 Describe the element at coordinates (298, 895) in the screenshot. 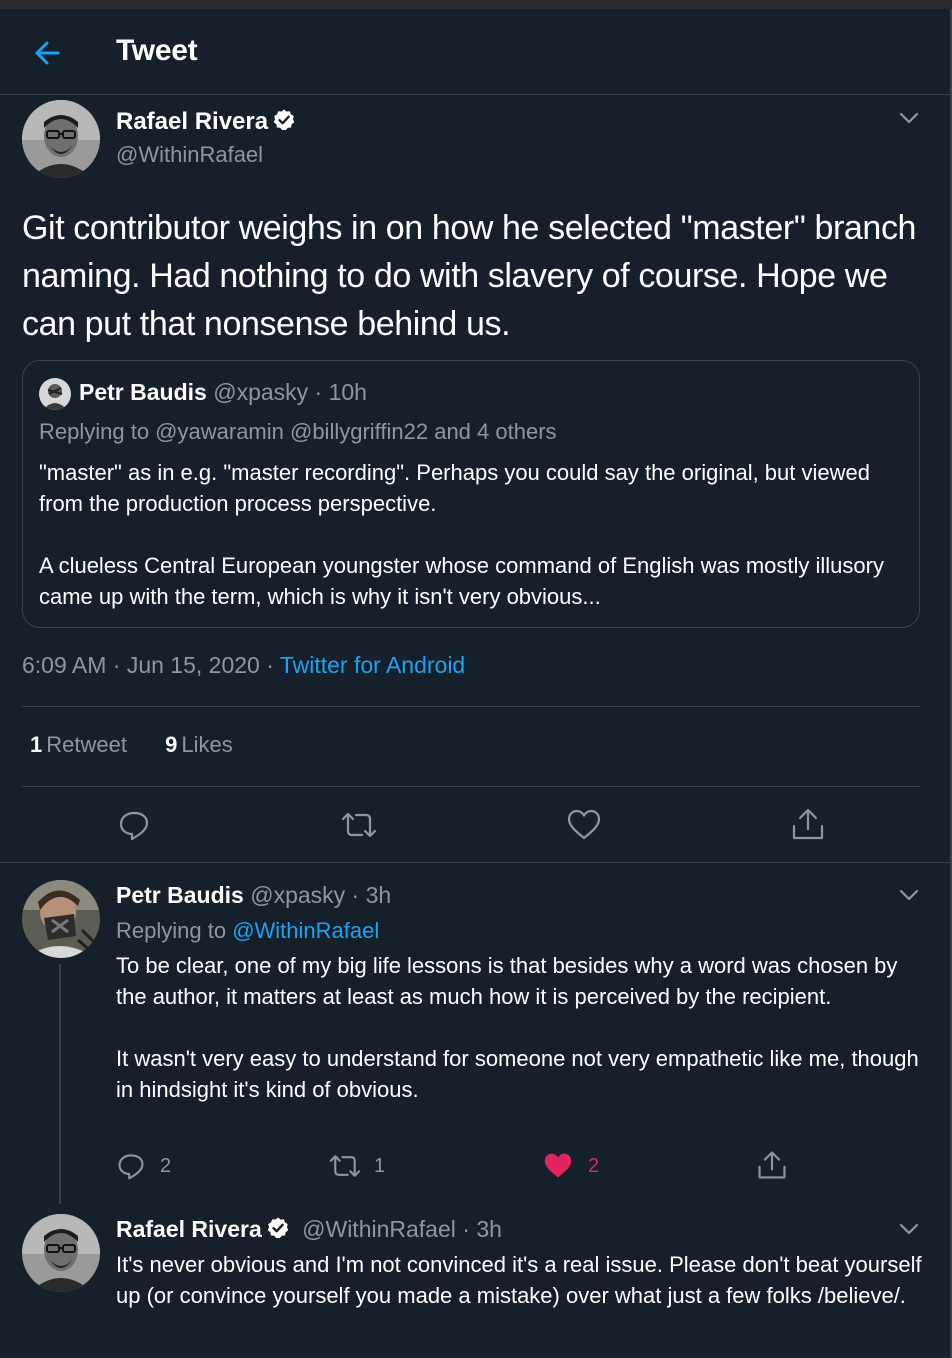

I see `reply-author-handle: @xpasky` at that location.